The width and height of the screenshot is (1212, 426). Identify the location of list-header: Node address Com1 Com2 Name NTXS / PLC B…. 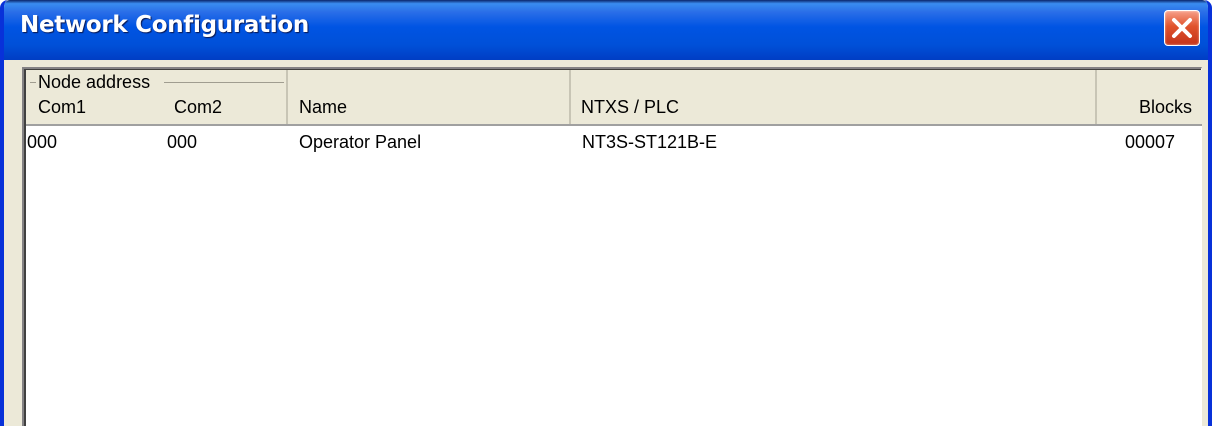
(614, 98).